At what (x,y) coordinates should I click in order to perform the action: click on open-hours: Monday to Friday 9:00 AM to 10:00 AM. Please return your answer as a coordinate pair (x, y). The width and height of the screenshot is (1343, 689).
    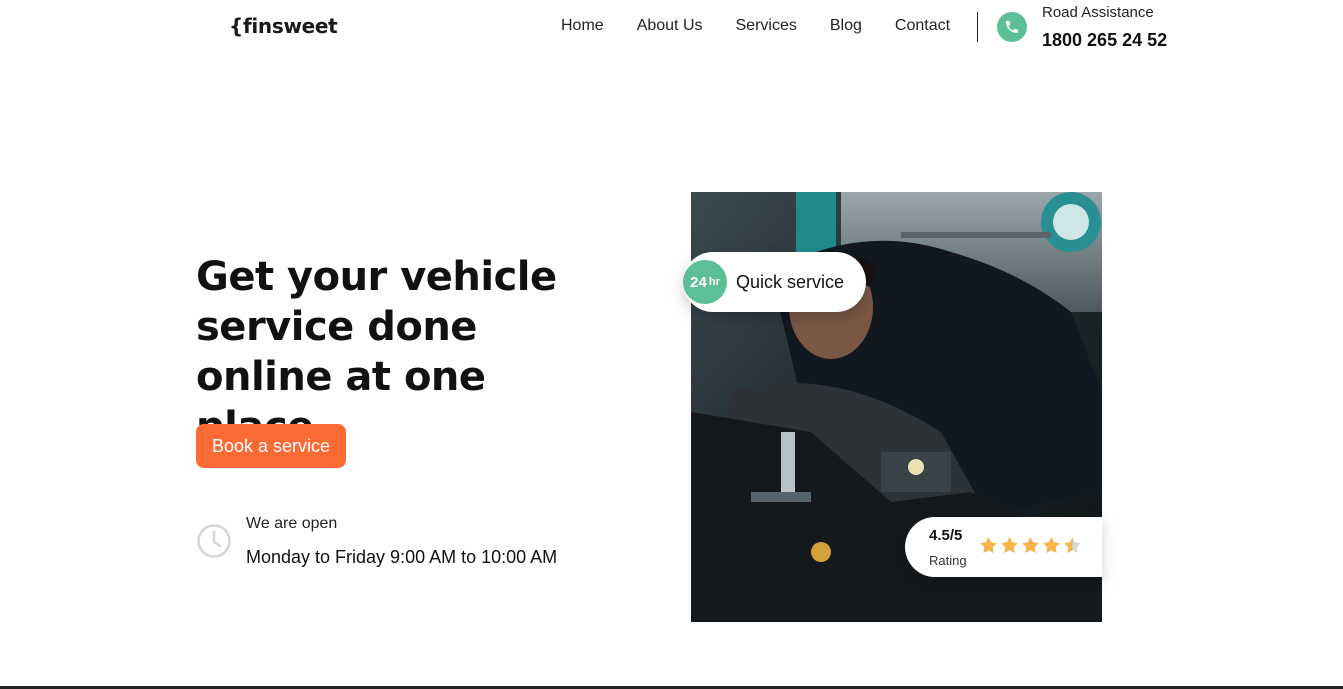
    Looking at the image, I should click on (402, 557).